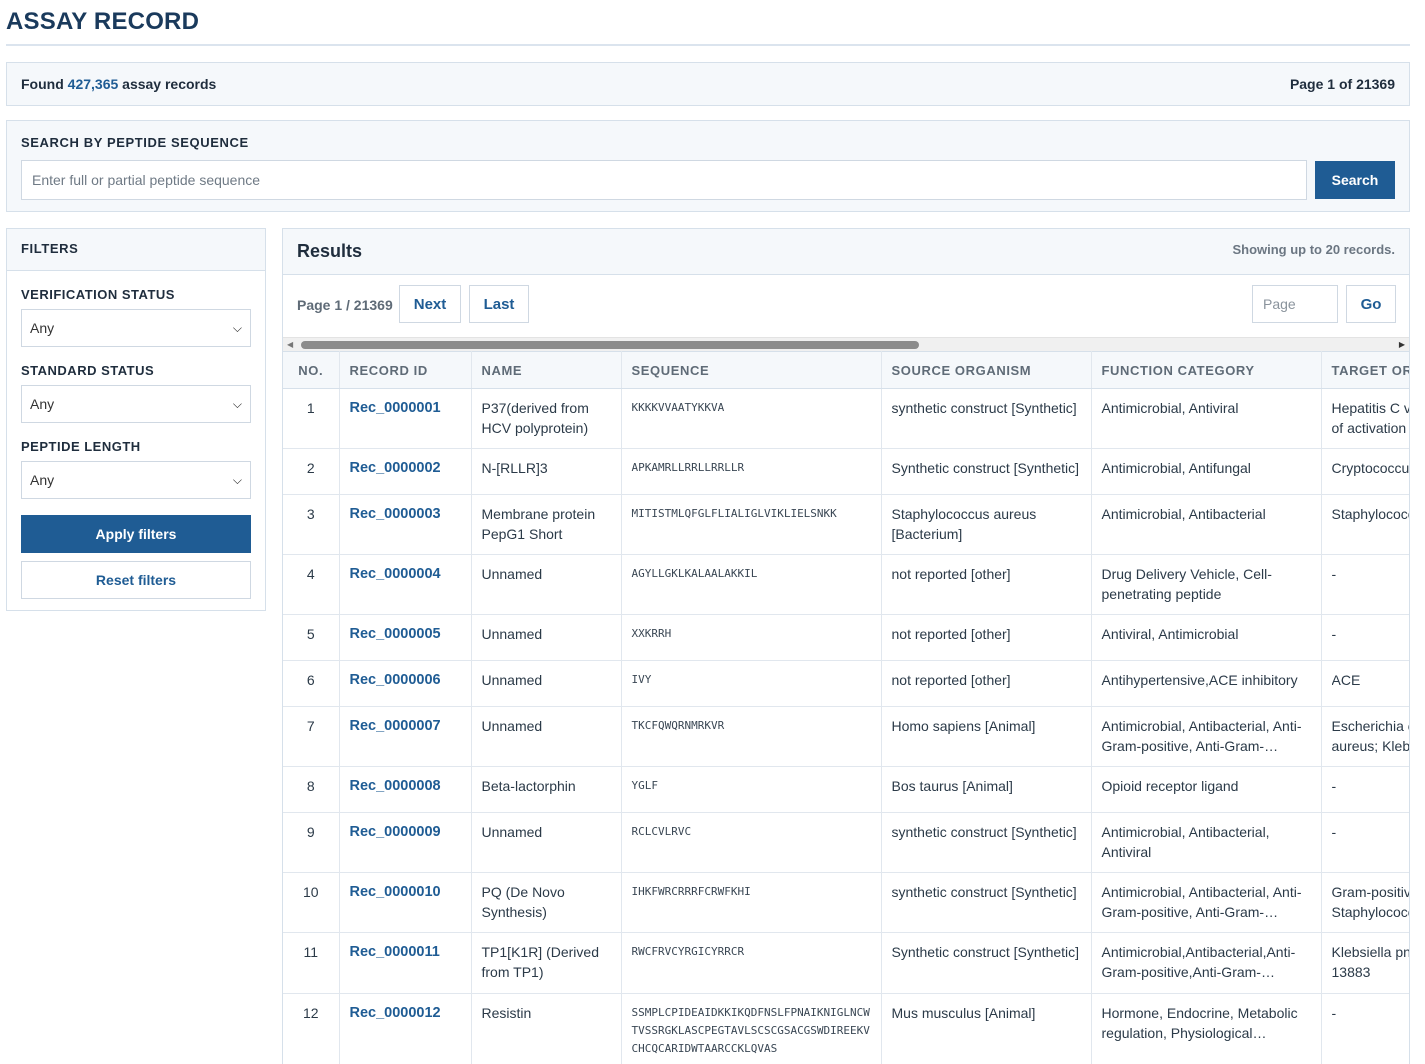  Describe the element at coordinates (986, 789) in the screenshot. I see `cell-source-organism: Bos taurus [Animal]` at that location.